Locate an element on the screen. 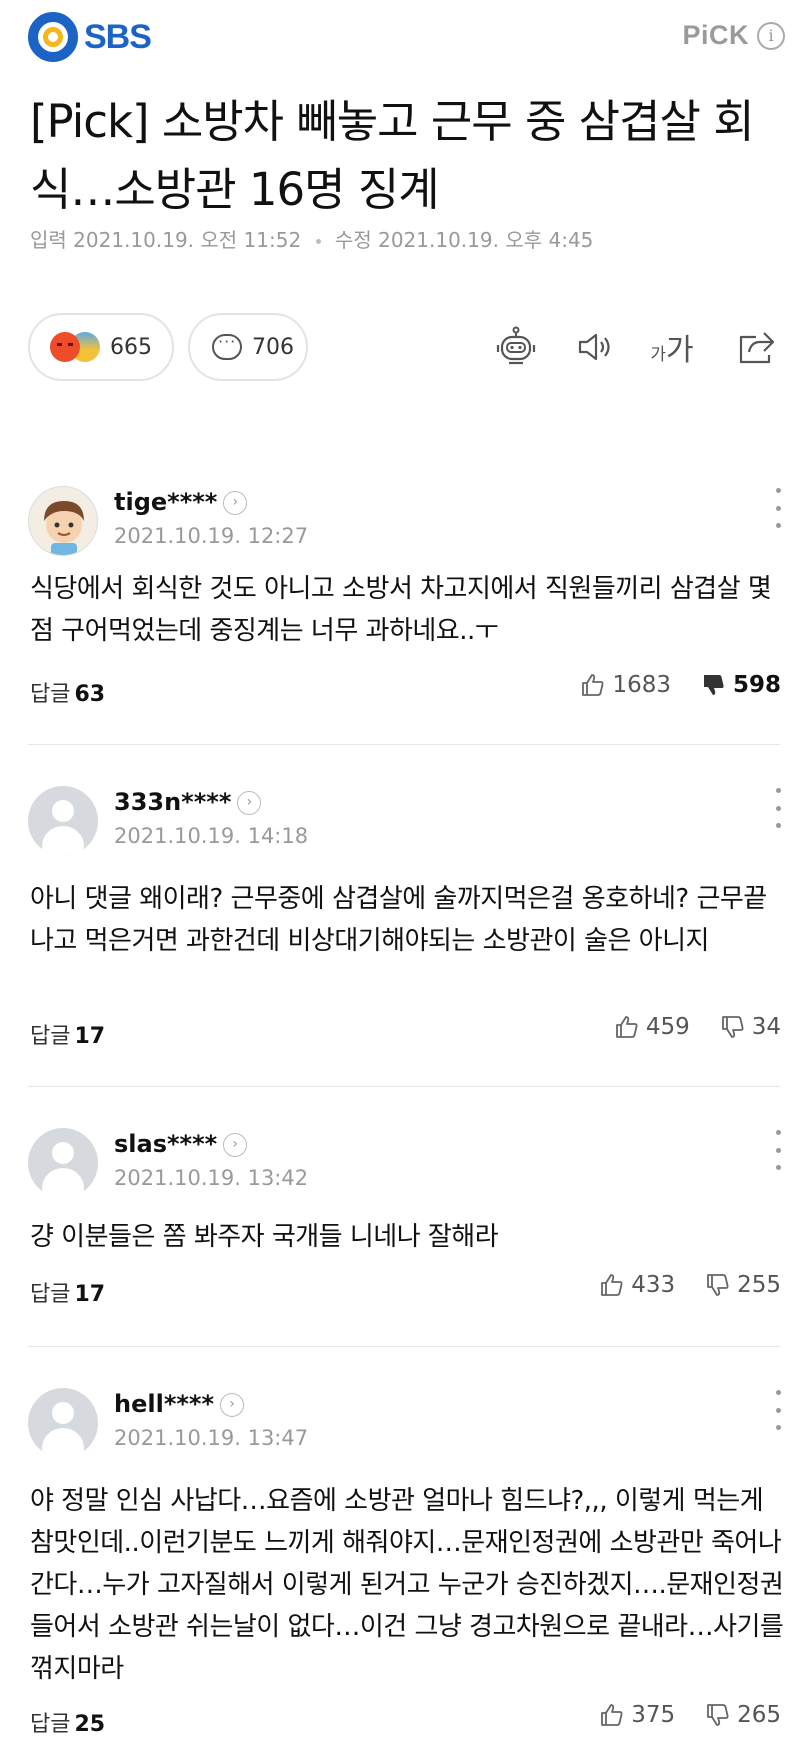 The image size is (807, 1756). dislike-button: 34 is located at coordinates (750, 1027).